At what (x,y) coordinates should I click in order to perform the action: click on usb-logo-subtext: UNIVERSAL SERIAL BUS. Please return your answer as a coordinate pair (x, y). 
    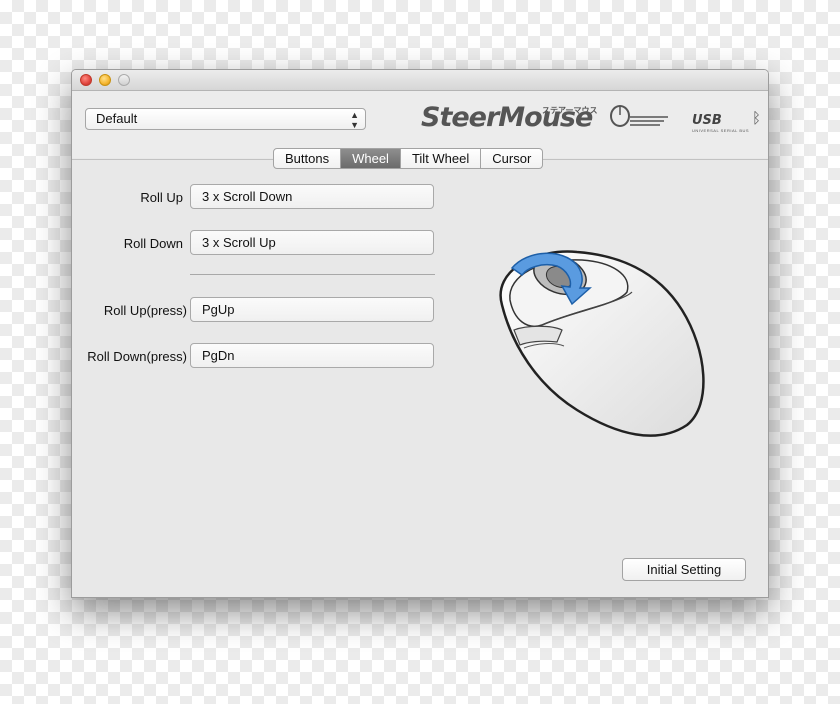
    Looking at the image, I should click on (721, 130).